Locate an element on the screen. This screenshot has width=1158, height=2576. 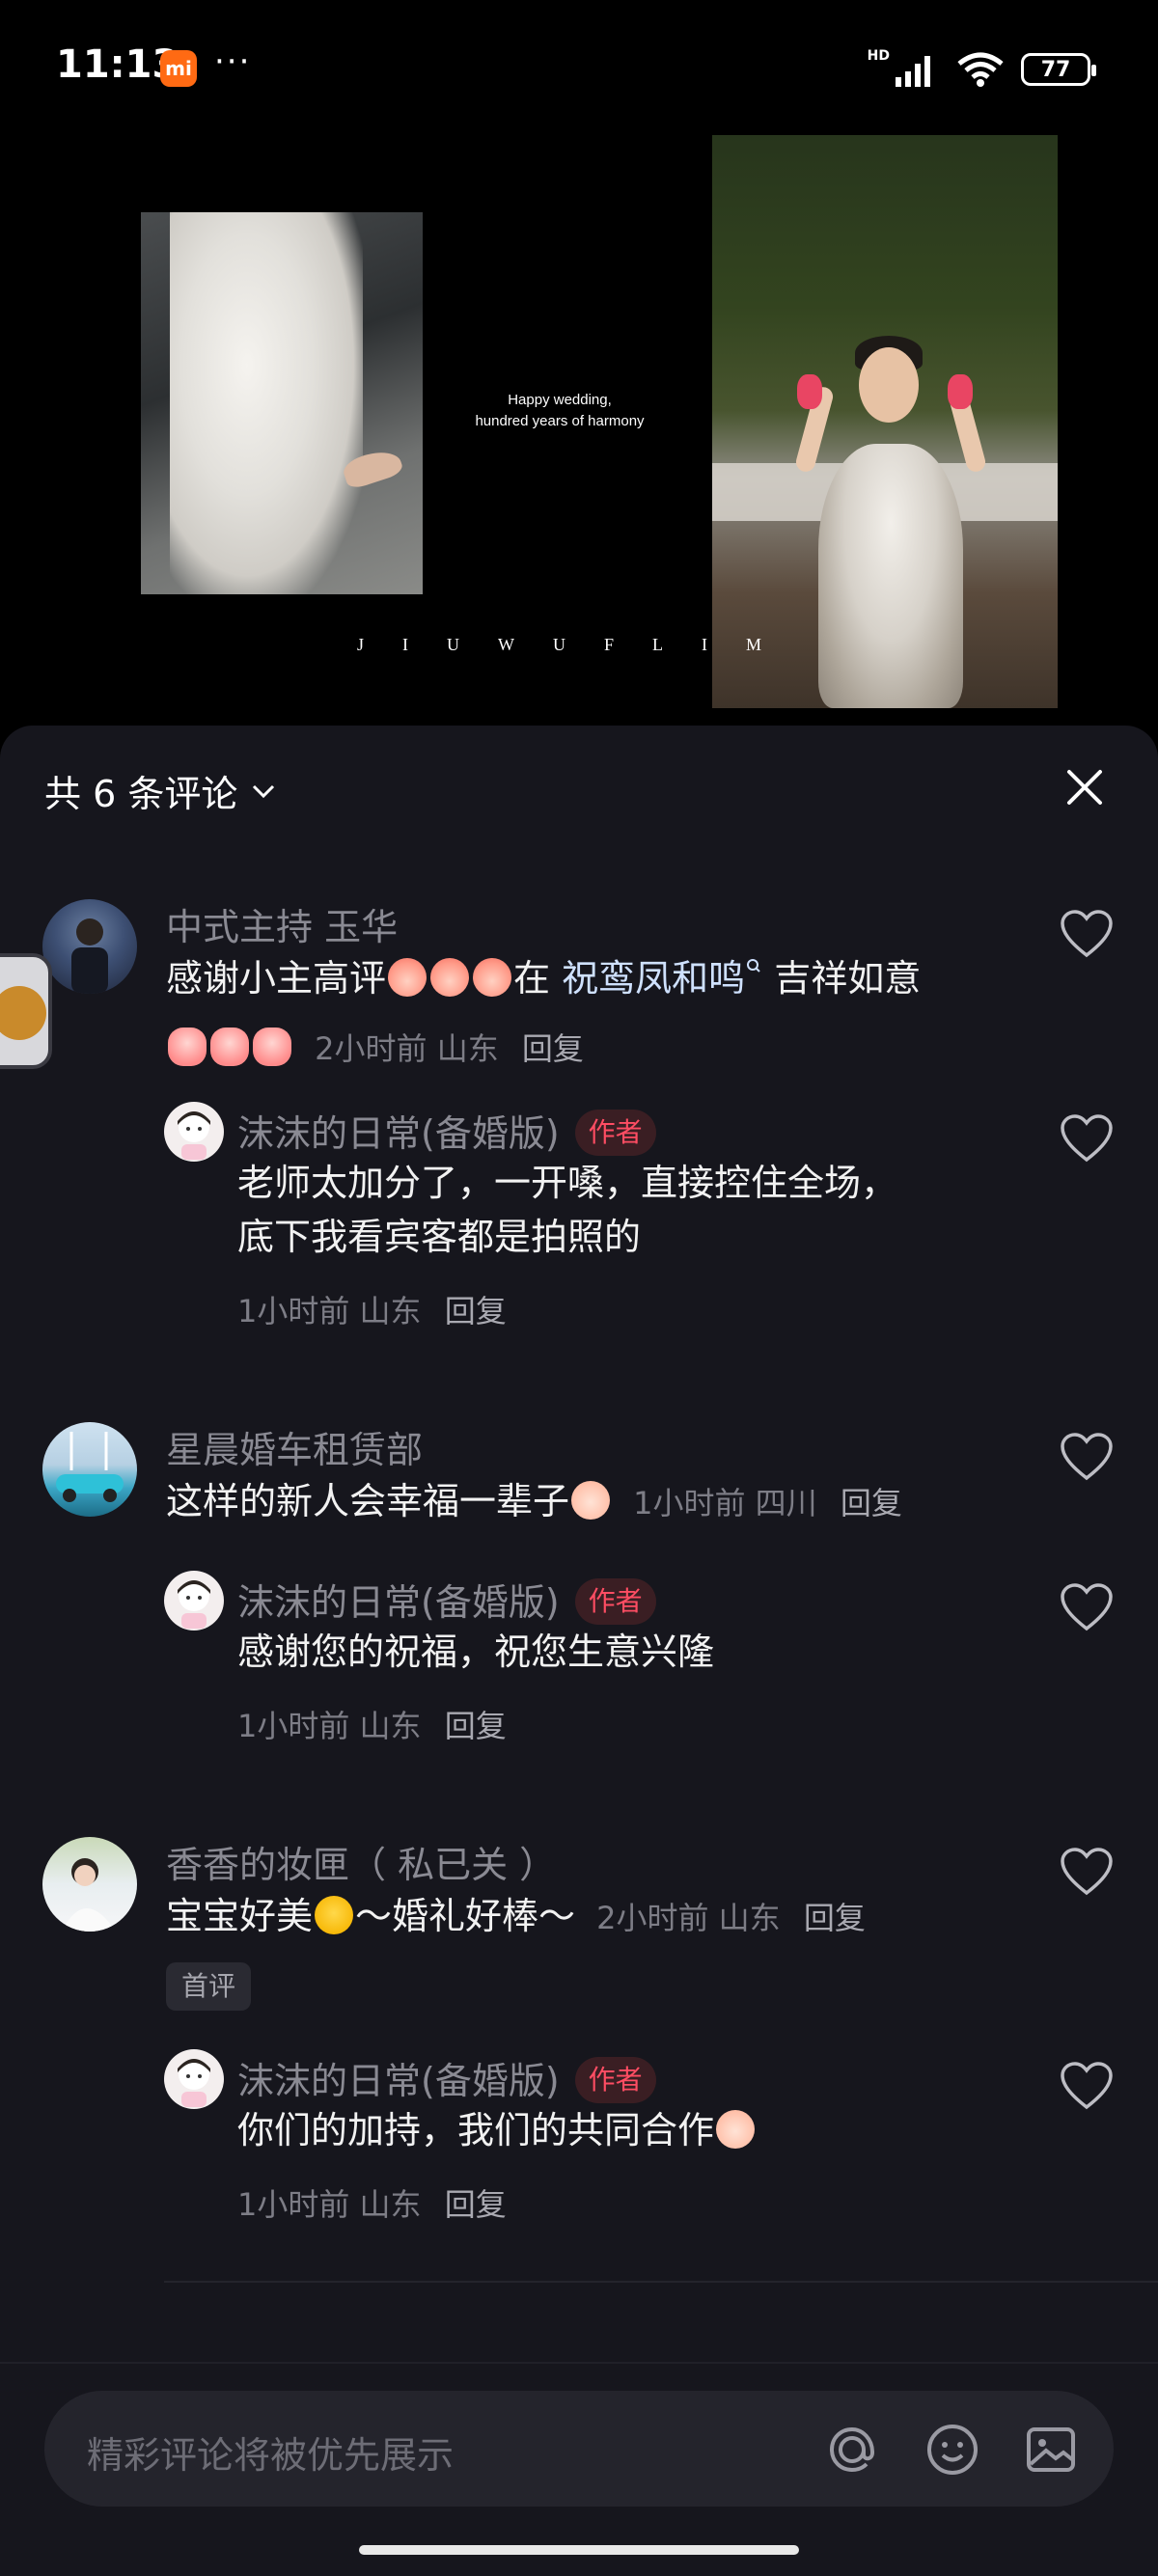
battery-level: 77 is located at coordinates (1055, 69).